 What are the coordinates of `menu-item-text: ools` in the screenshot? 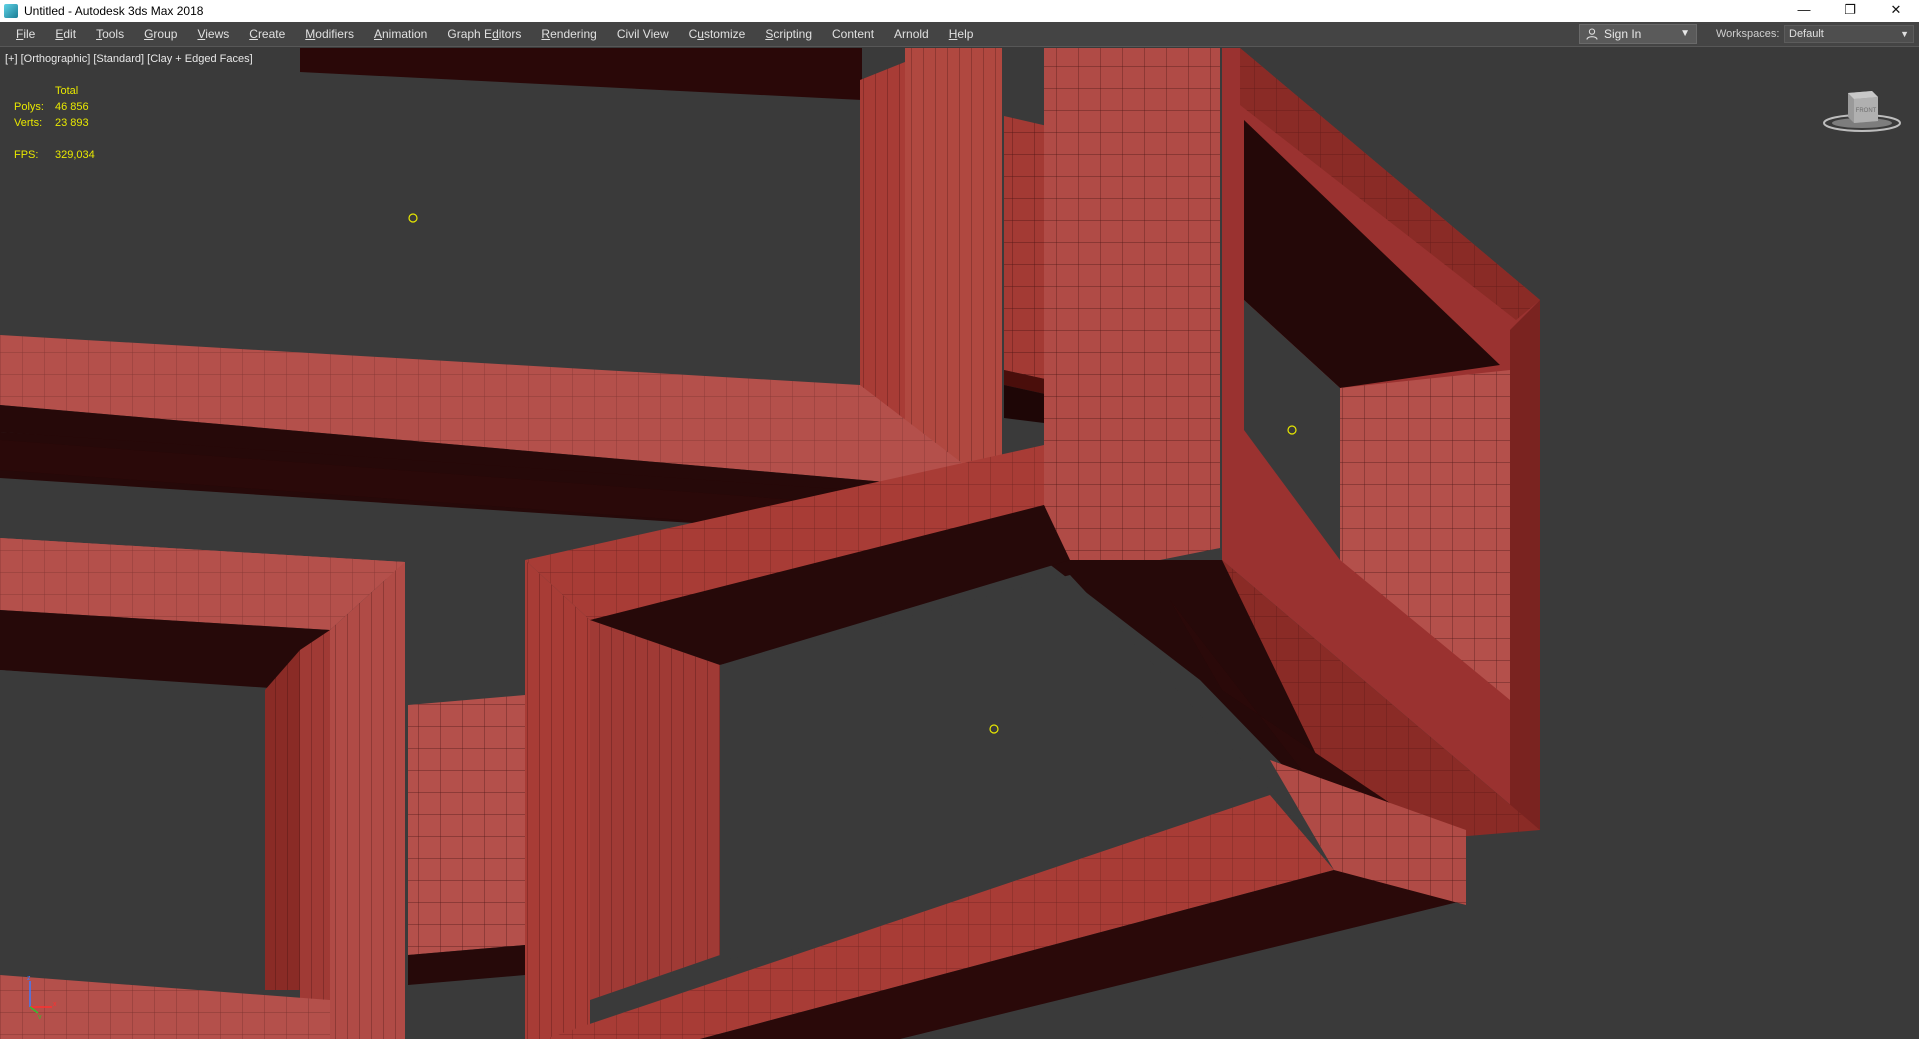 It's located at (113, 34).